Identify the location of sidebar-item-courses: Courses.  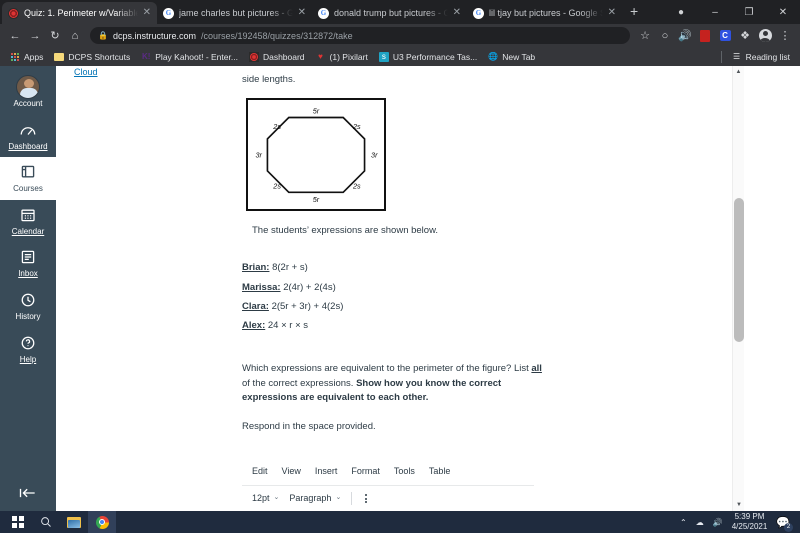
(28, 178).